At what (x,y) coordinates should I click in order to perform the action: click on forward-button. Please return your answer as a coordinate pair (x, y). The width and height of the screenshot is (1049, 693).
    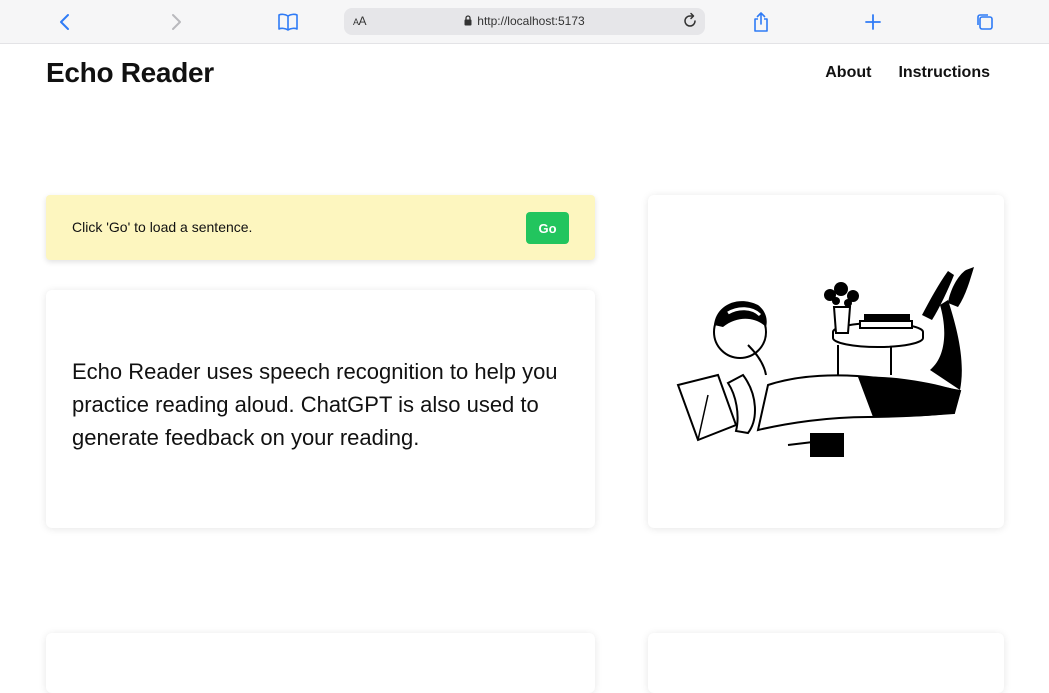
    Looking at the image, I should click on (176, 22).